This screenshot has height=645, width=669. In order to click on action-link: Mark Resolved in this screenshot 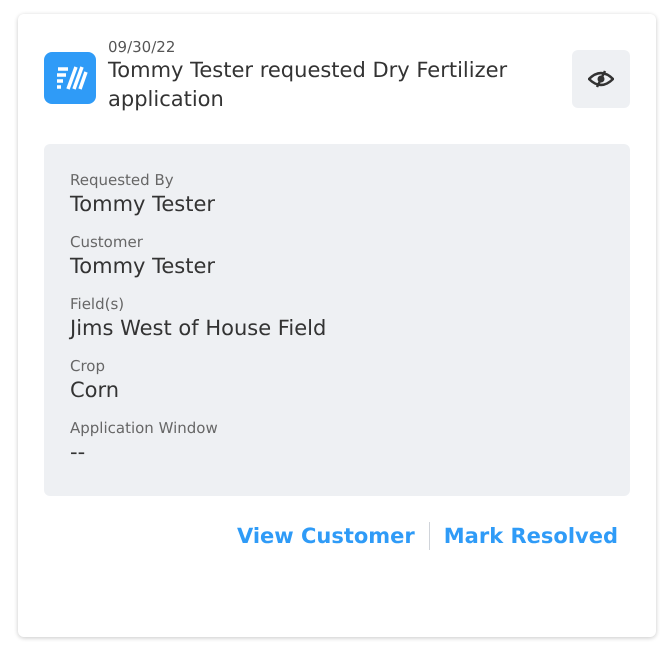, I will do `click(531, 536)`.